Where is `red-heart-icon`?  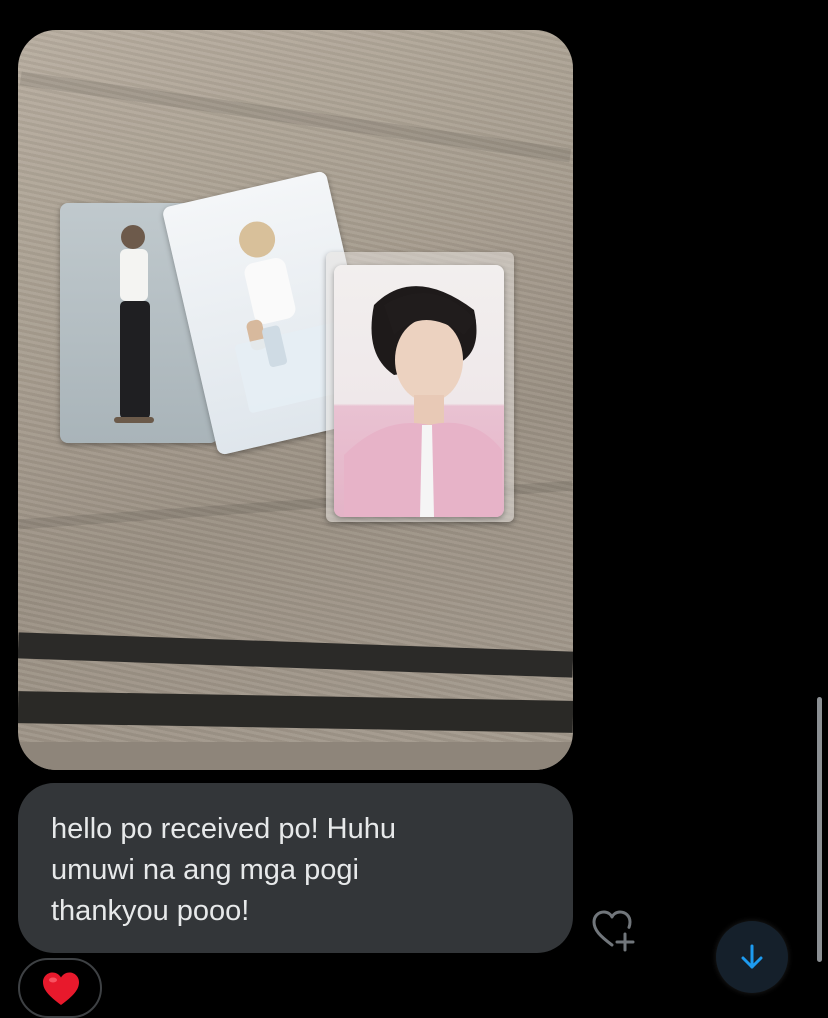 red-heart-icon is located at coordinates (61, 988).